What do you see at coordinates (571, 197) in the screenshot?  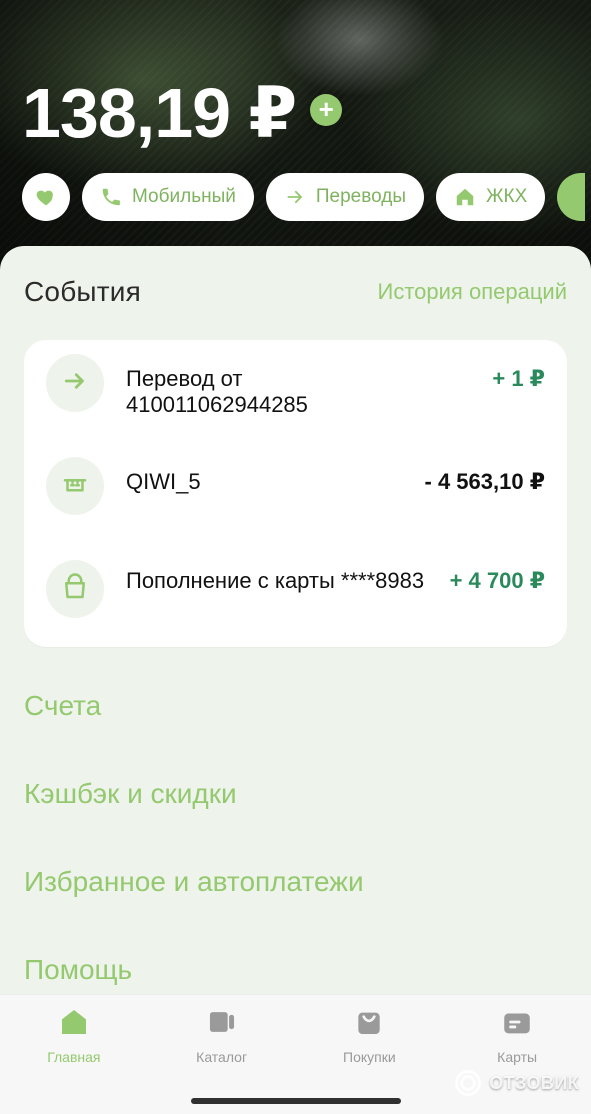 I see `more-quick-actions-partial` at bounding box center [571, 197].